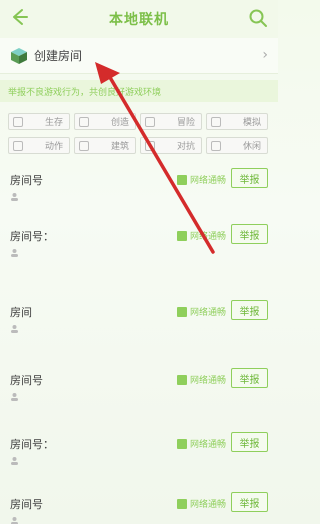 Image resolution: width=320 pixels, height=524 pixels. Describe the element at coordinates (19, 17) in the screenshot. I see `back-arrow-icon` at that location.